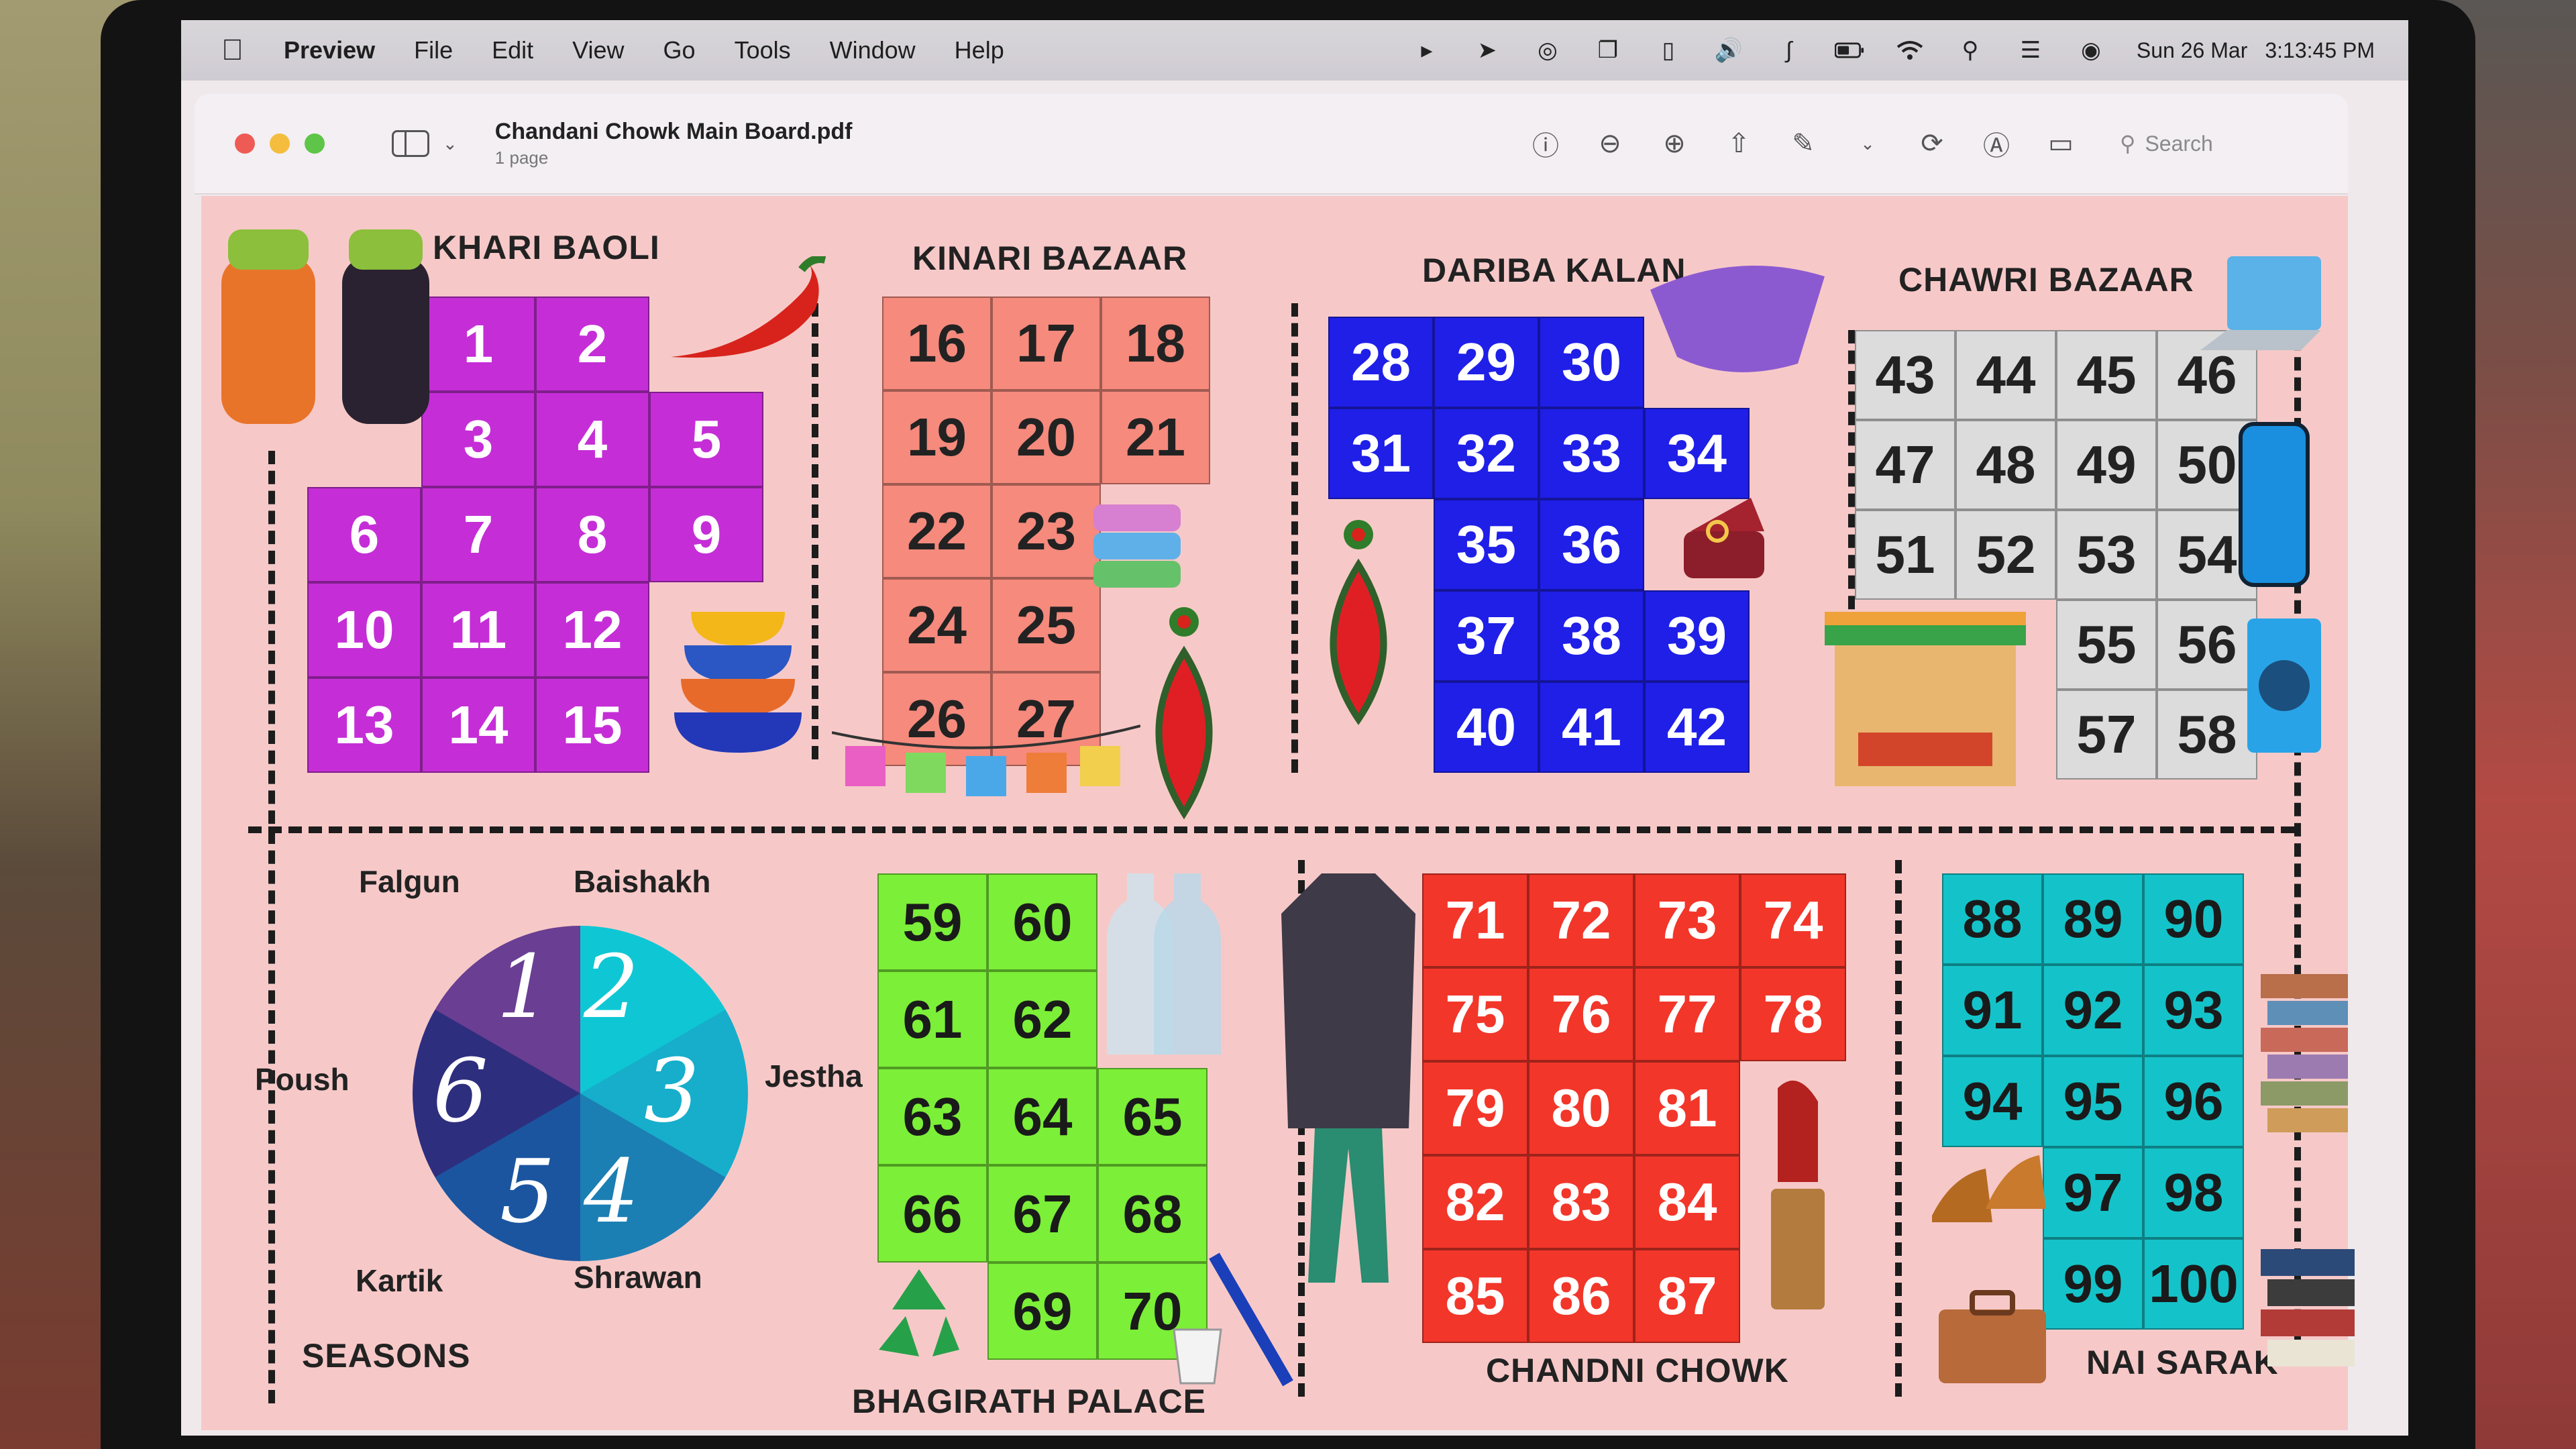 This screenshot has height=1449, width=2576. I want to click on close-window-button, so click(245, 143).